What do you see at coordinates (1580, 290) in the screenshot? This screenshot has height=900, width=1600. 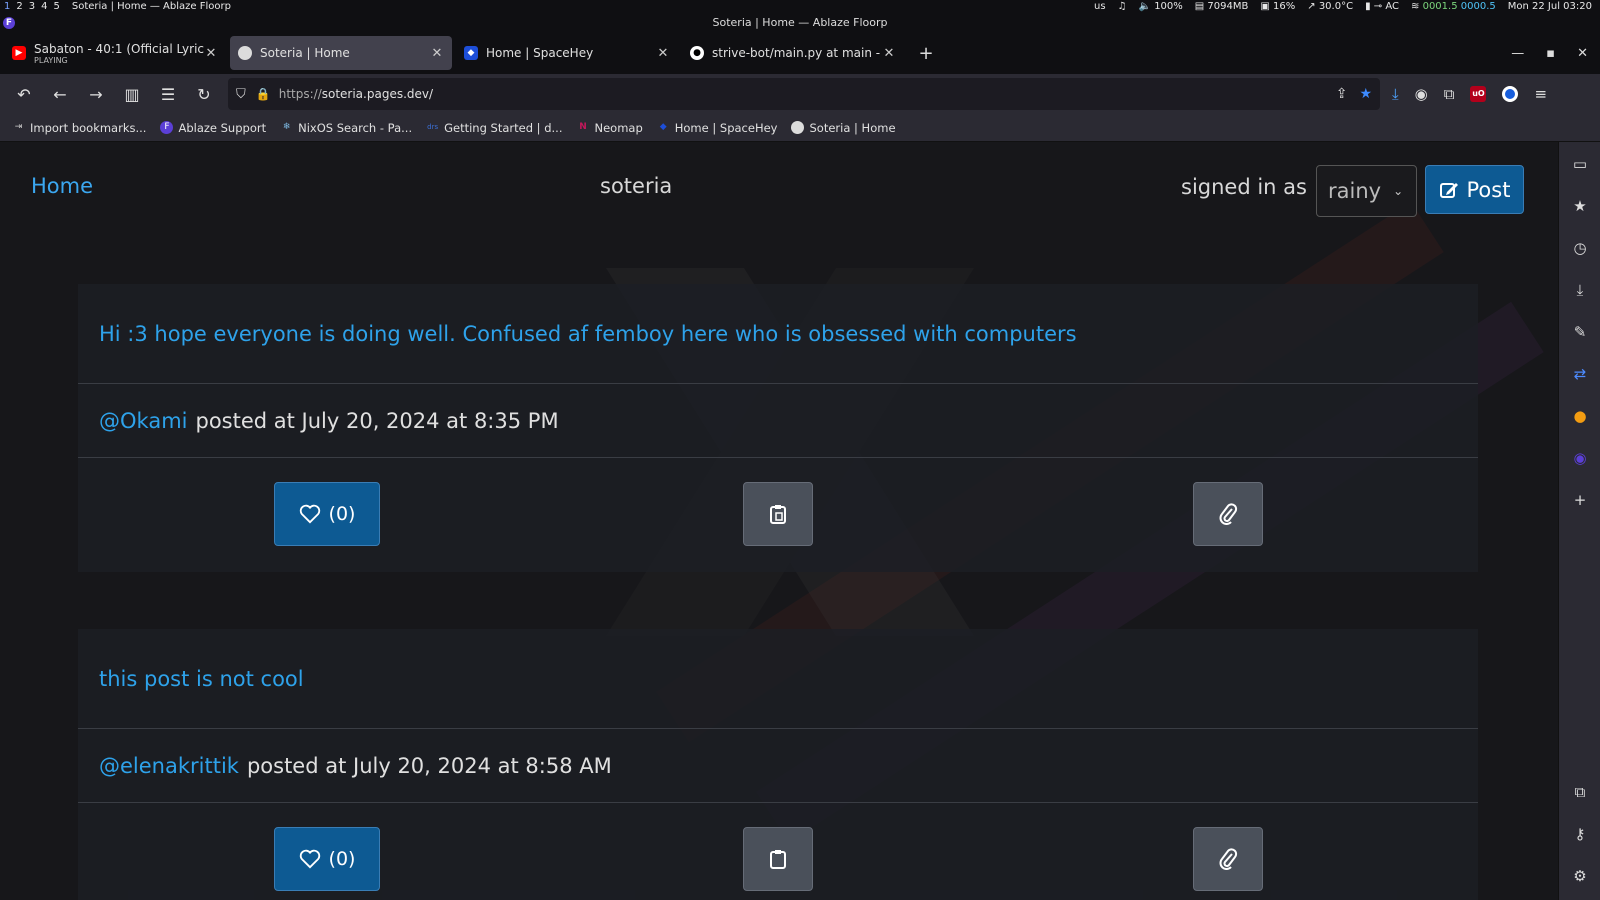 I see `download-icon: ⤓` at bounding box center [1580, 290].